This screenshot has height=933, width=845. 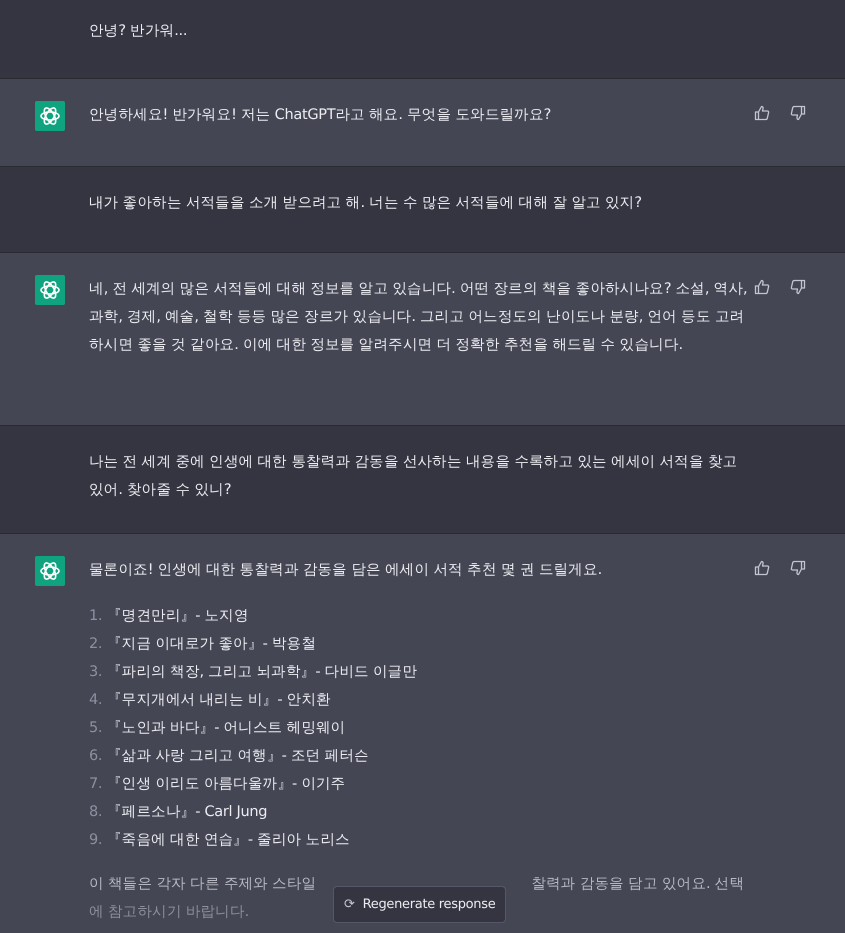 What do you see at coordinates (637, 884) in the screenshot?
I see `message-text: 찰력과 감동을 담고 있어요. 선택` at bounding box center [637, 884].